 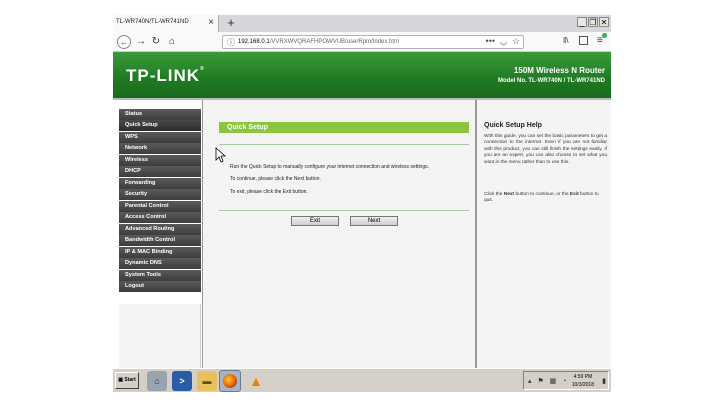 What do you see at coordinates (221, 155) in the screenshot?
I see `mouse-cursor-icon` at bounding box center [221, 155].